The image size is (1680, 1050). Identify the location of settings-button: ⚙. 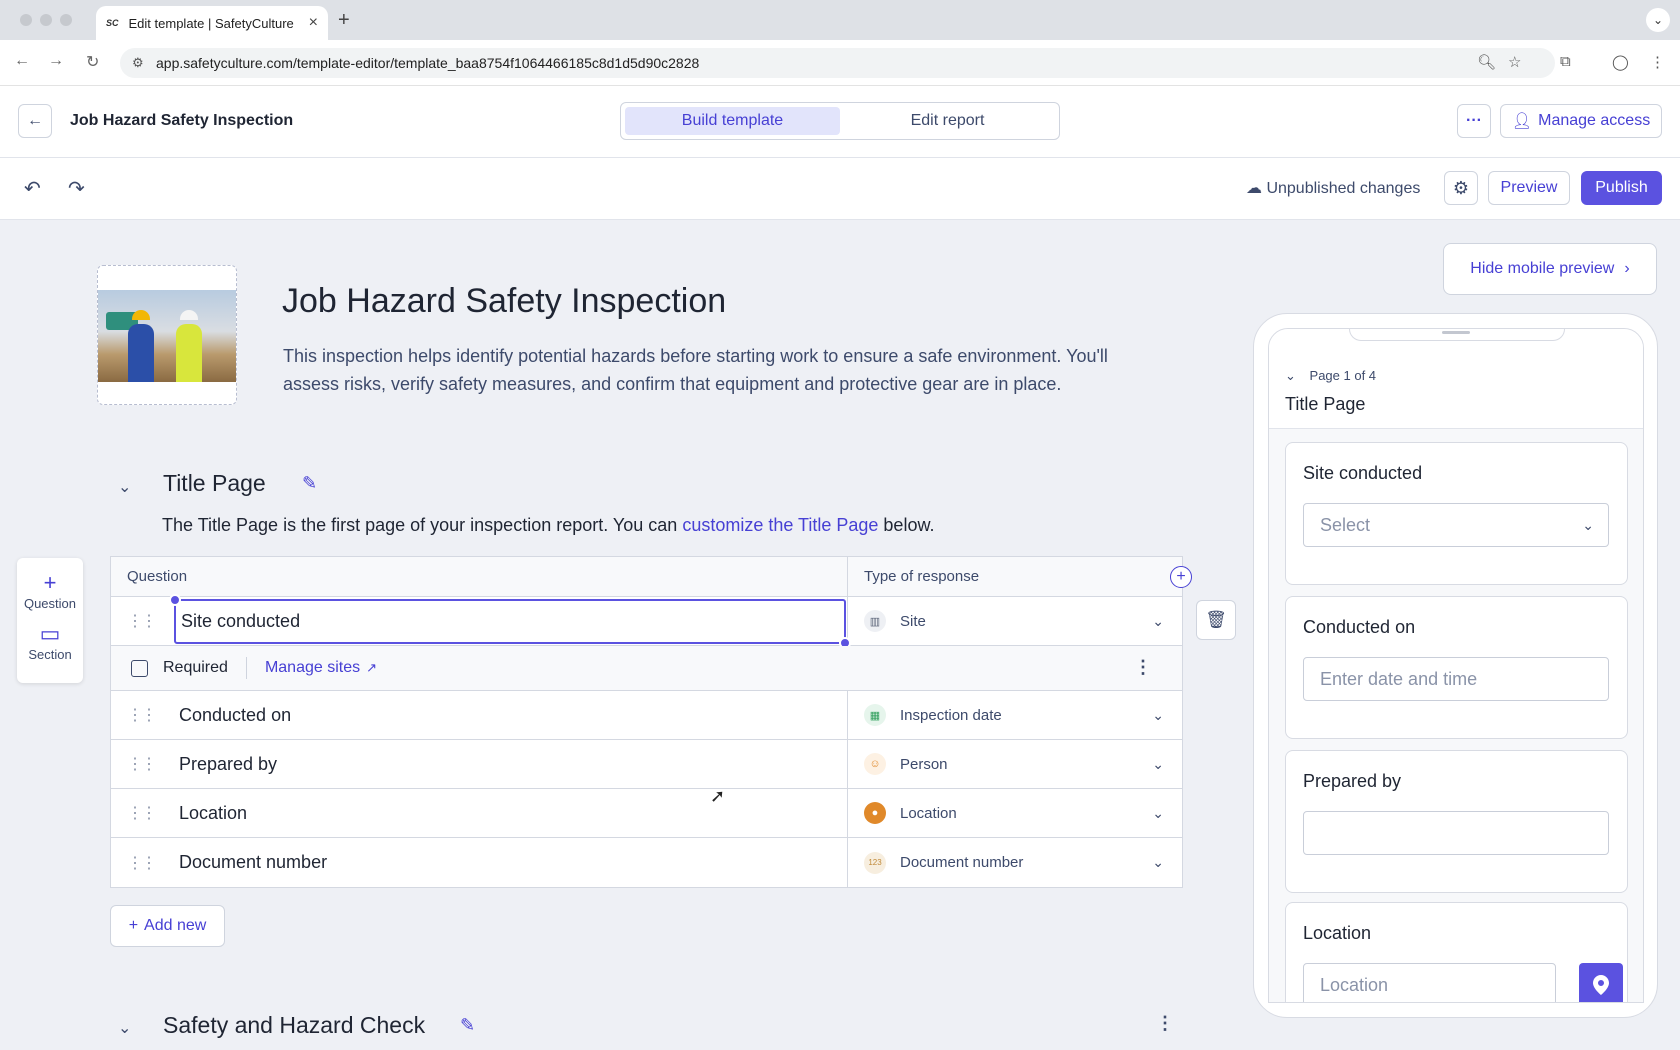
(1461, 188).